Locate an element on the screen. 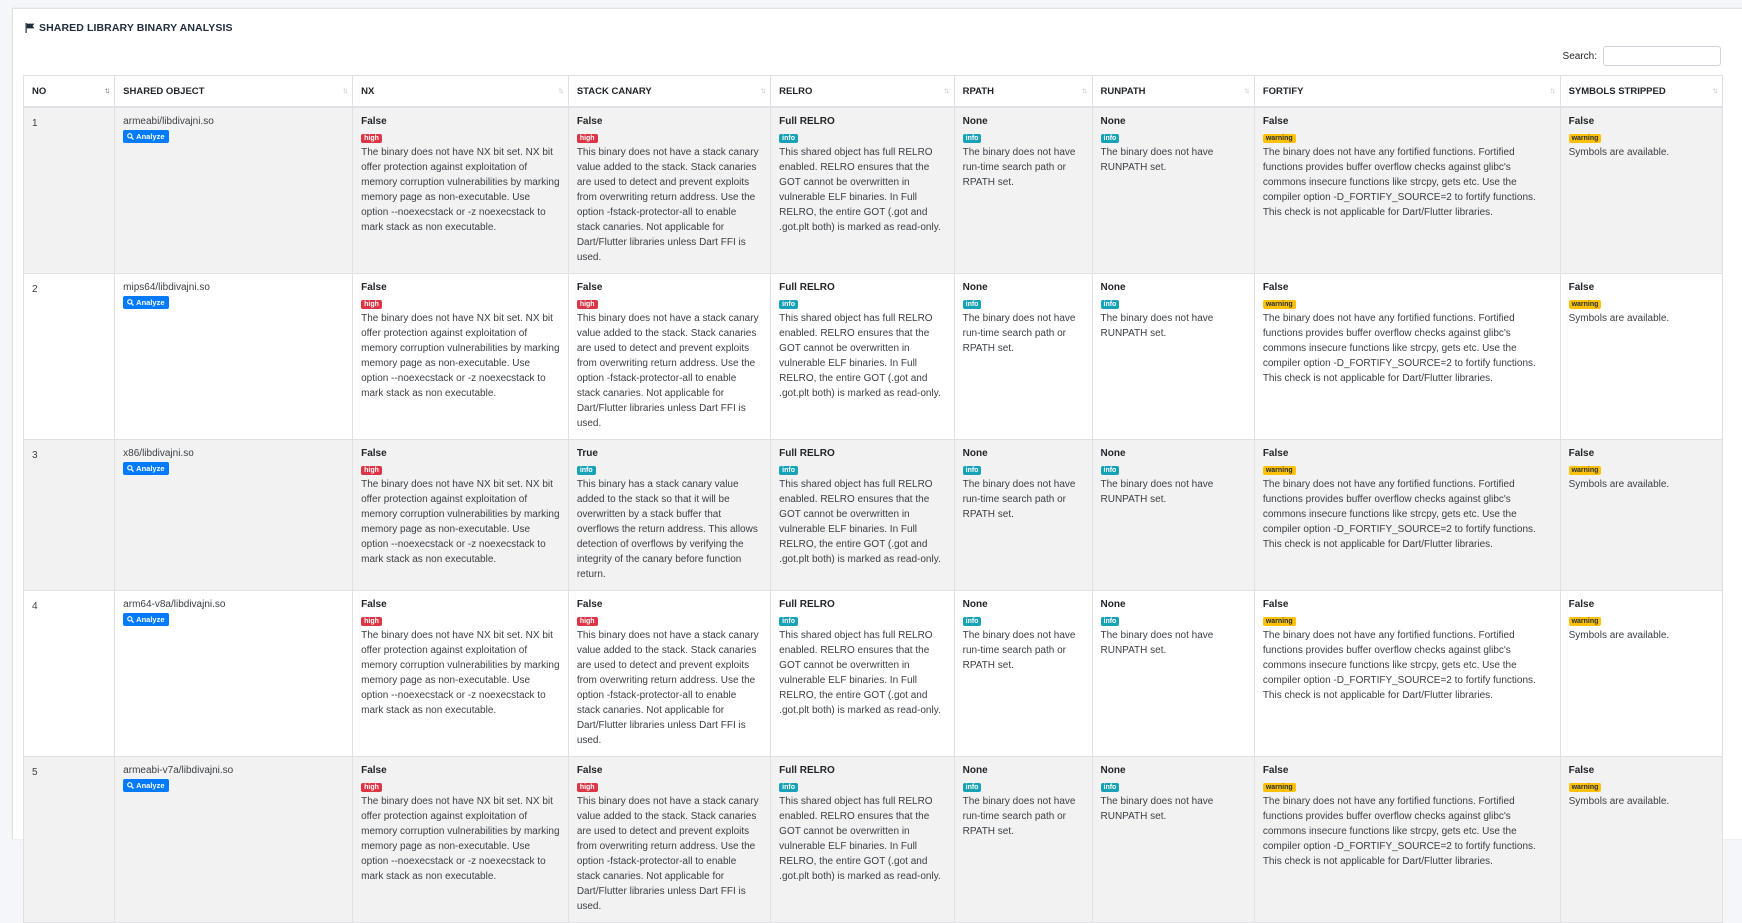 The width and height of the screenshot is (1742, 923). shared-object-cell: arm64-v8a/libdivajni.so Analyze is located at coordinates (234, 673).